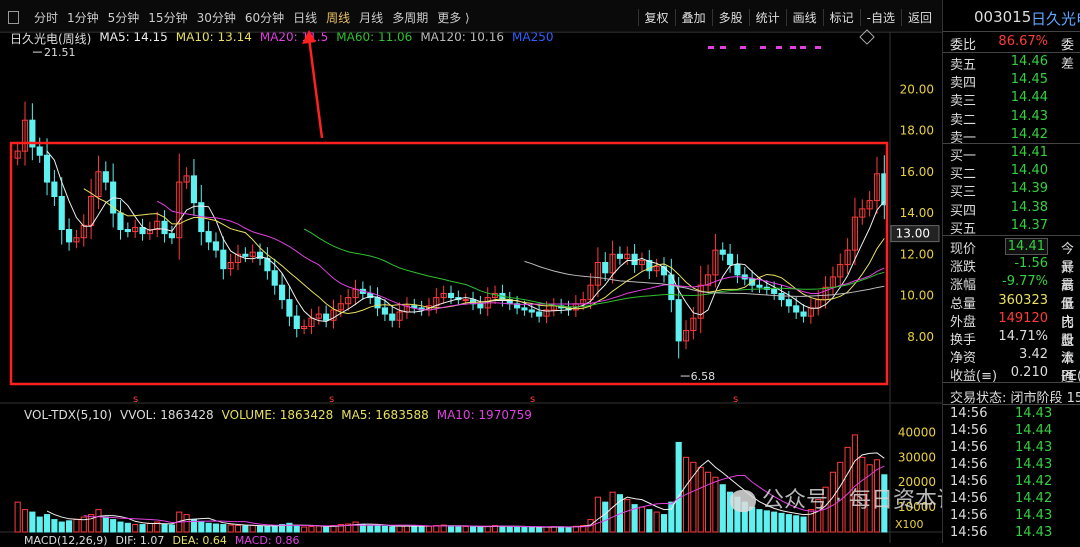 The height and width of the screenshot is (547, 1080). I want to click on stat-row-value: 360323, so click(1023, 300).